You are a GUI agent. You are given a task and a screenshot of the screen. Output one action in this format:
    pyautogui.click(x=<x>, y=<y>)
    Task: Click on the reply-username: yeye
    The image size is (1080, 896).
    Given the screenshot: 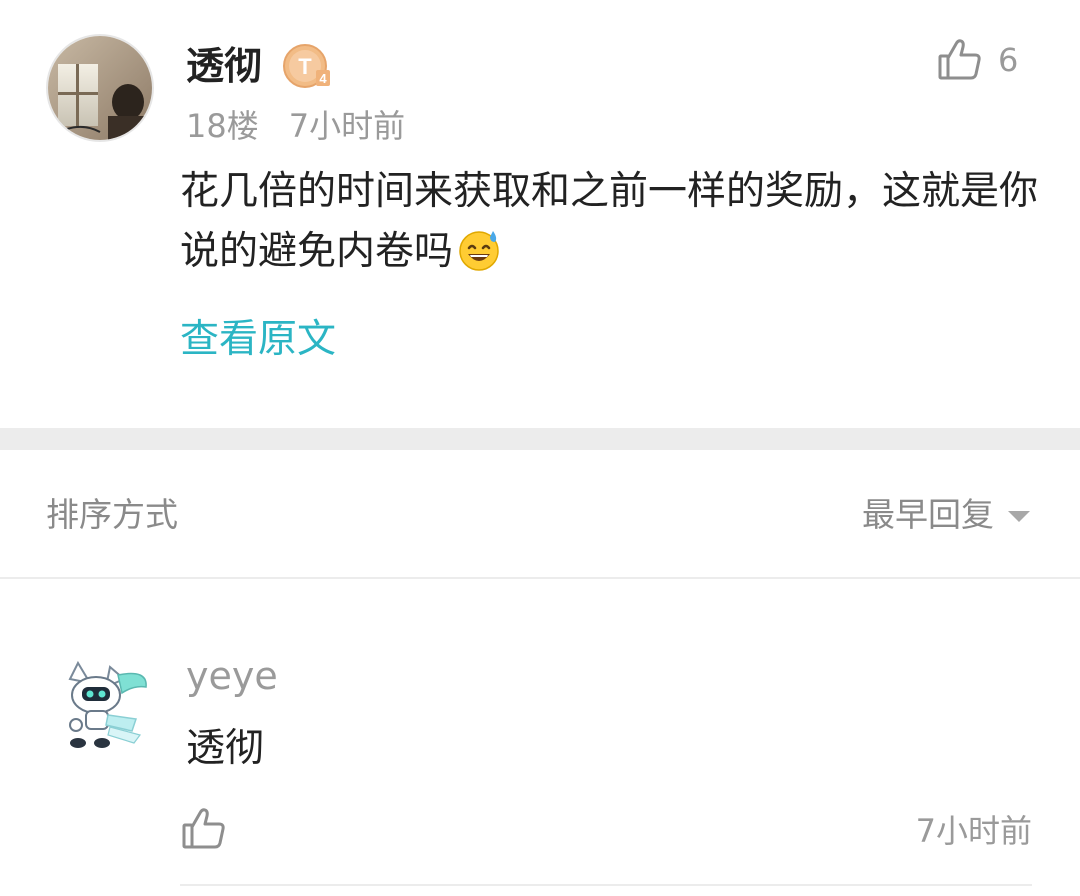 What is the action you would take?
    pyautogui.click(x=232, y=676)
    